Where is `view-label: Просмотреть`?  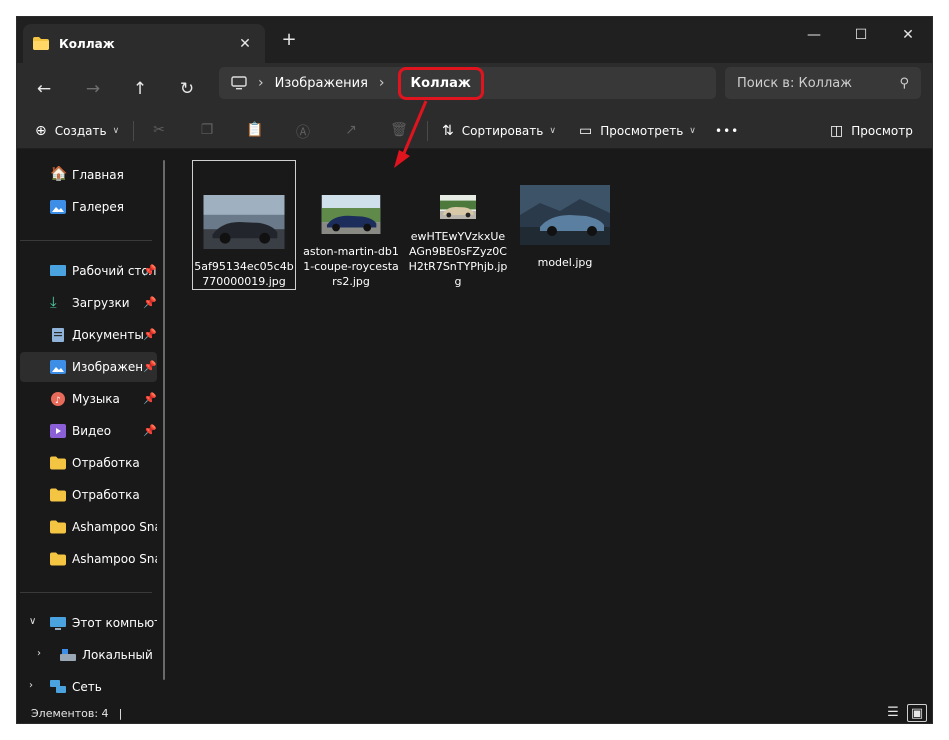 view-label: Просмотреть is located at coordinates (642, 131).